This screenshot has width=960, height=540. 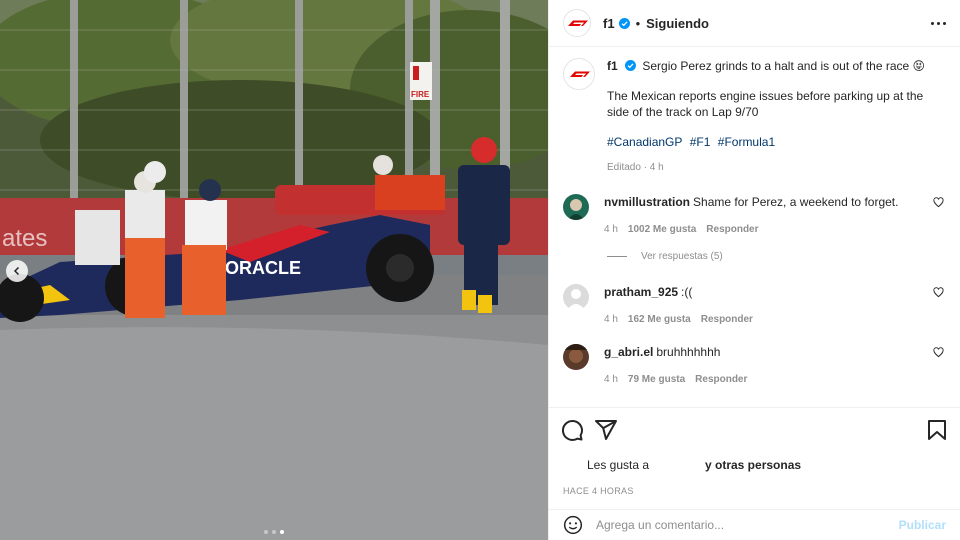 What do you see at coordinates (617, 256) in the screenshot?
I see `replies-divider` at bounding box center [617, 256].